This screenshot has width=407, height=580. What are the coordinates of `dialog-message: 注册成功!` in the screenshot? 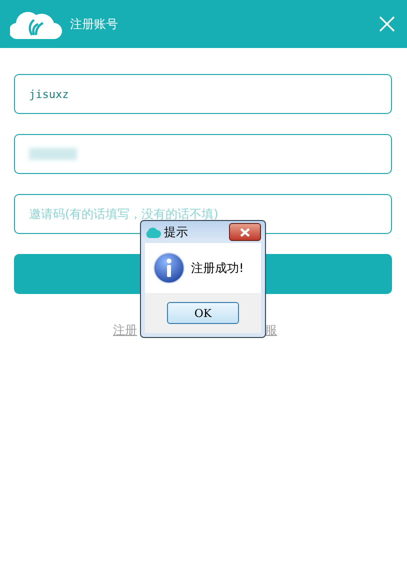 It's located at (217, 268).